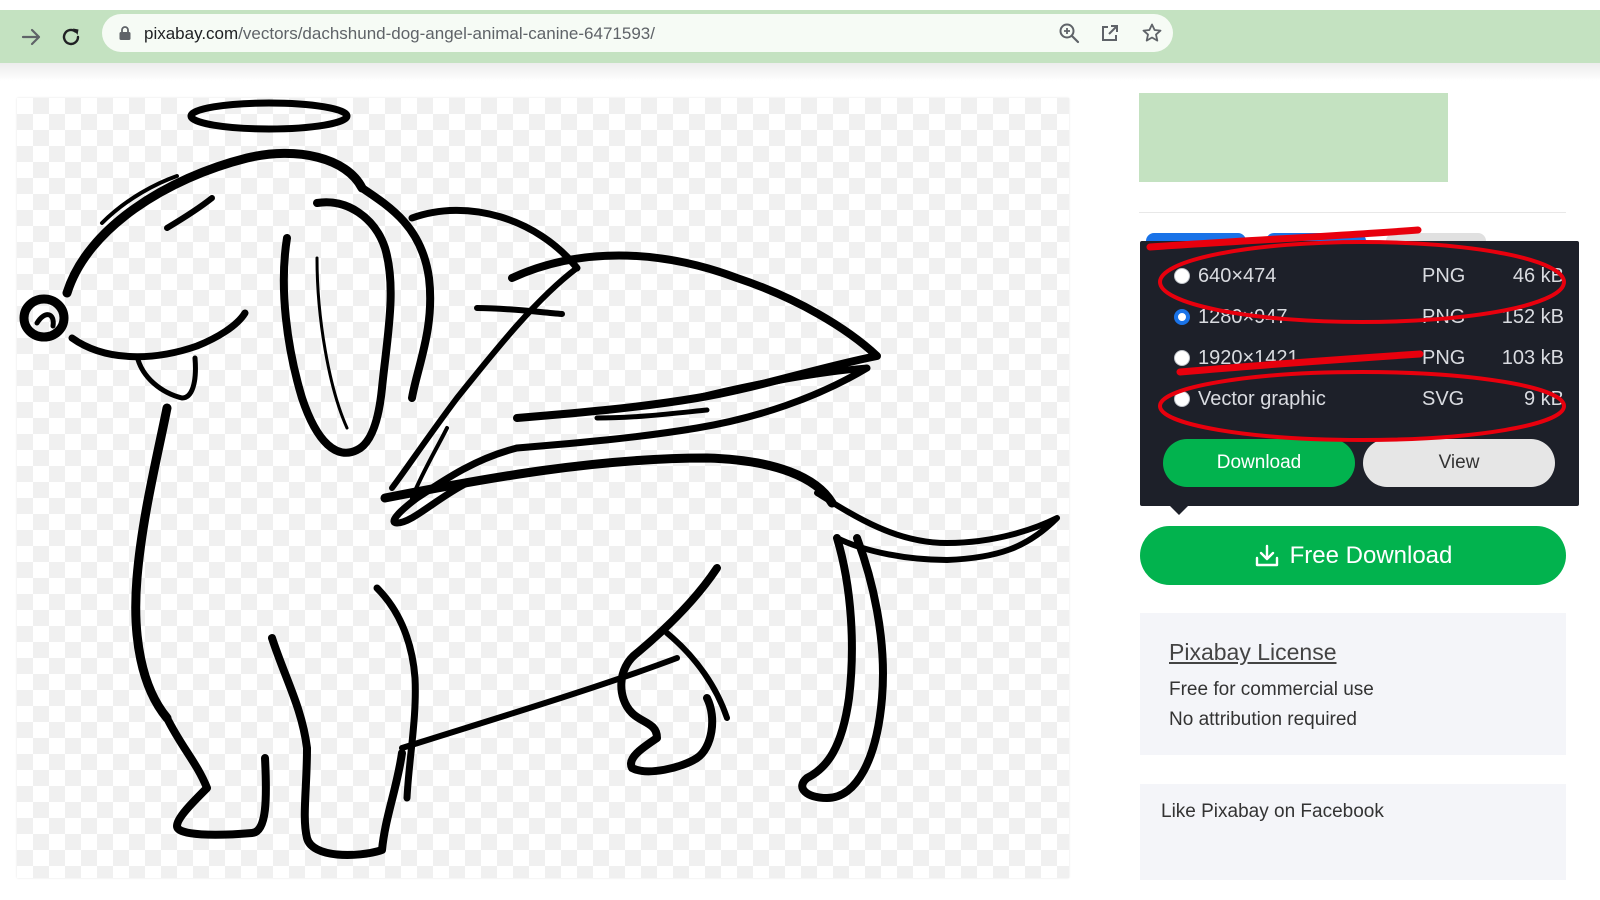 The height and width of the screenshot is (900, 1600). What do you see at coordinates (1532, 358) in the screenshot?
I see `option-size: 103 kB` at bounding box center [1532, 358].